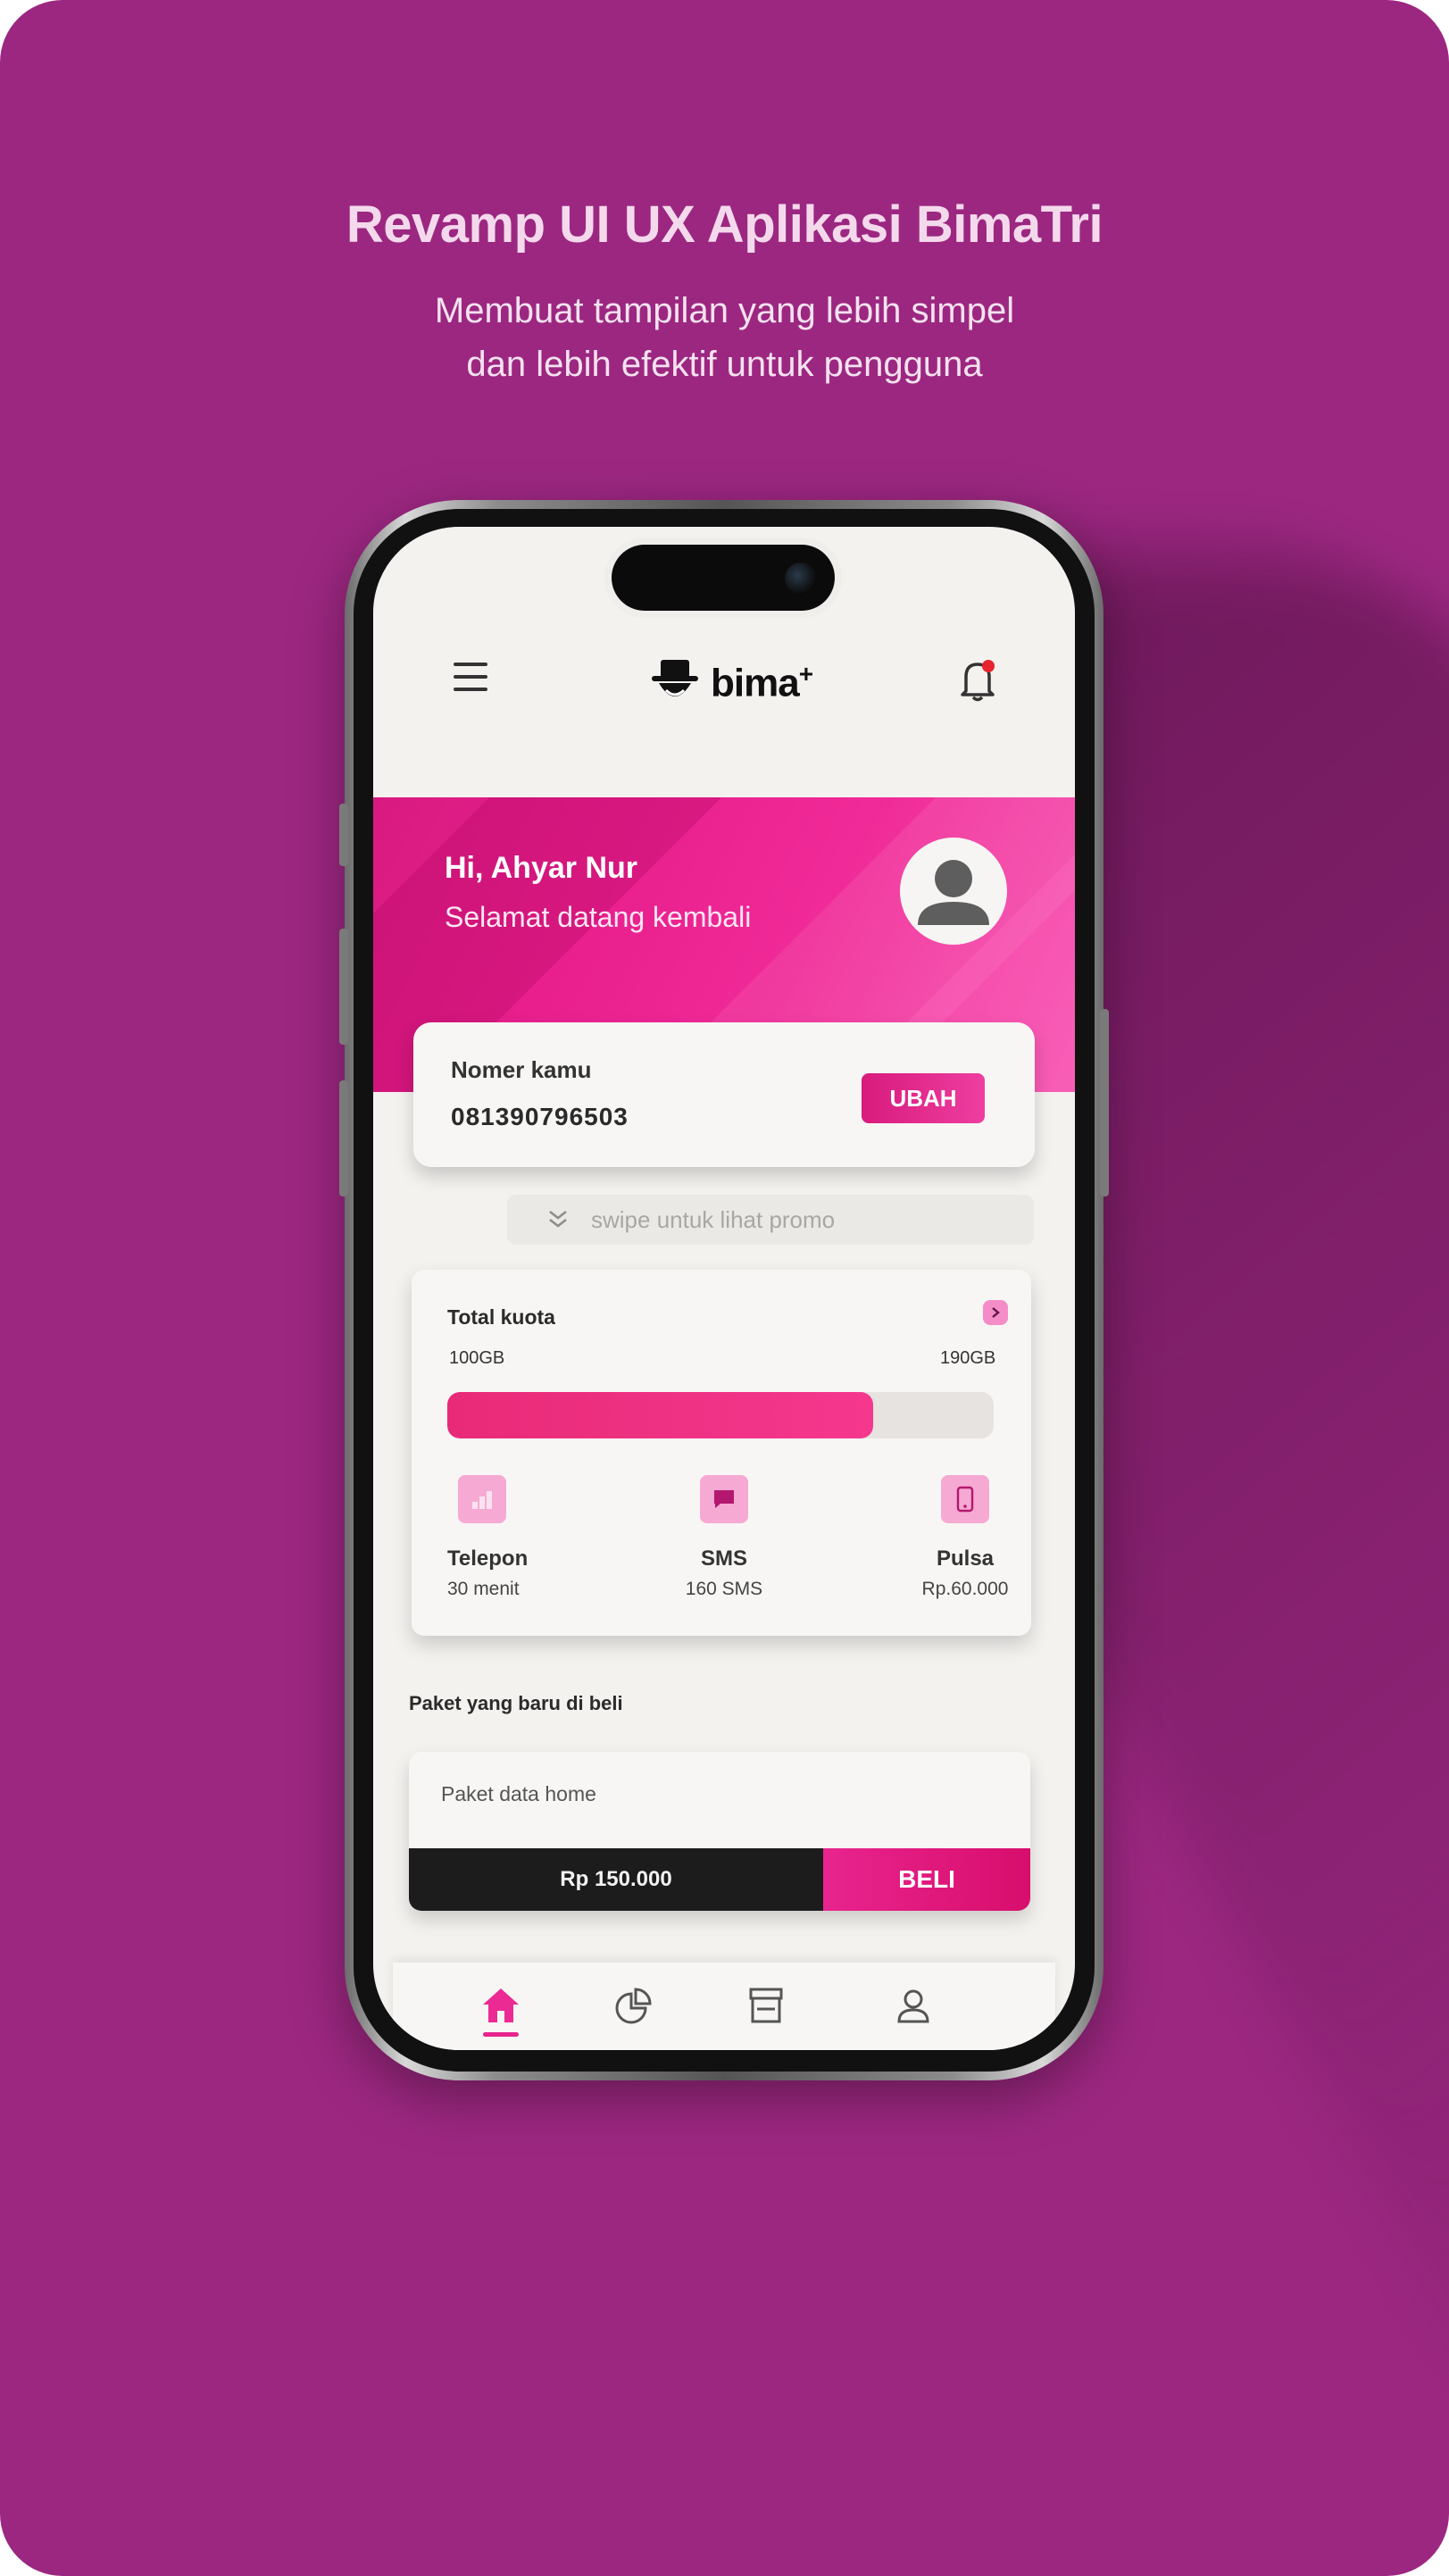 Image resolution: width=1449 pixels, height=2576 pixels. I want to click on quota-progress-track, so click(720, 1415).